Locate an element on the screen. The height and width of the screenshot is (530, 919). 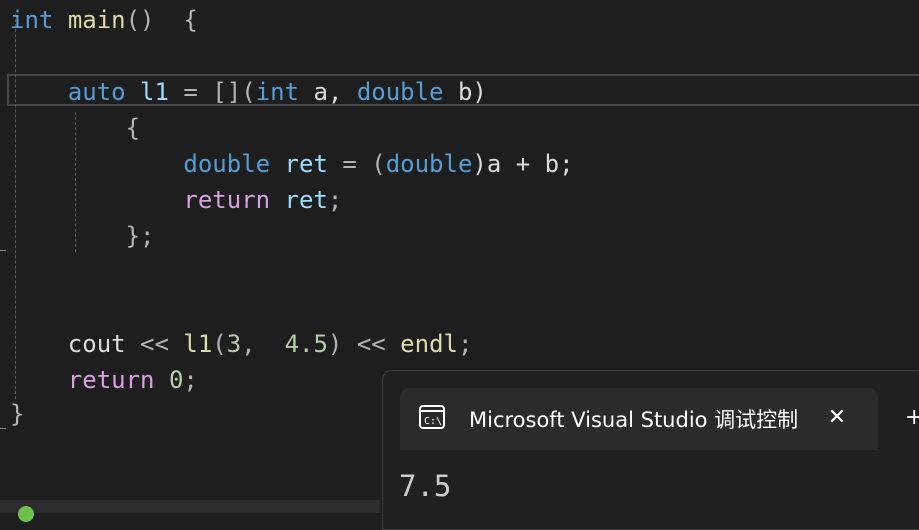
code-token: }; is located at coordinates (82, 236).